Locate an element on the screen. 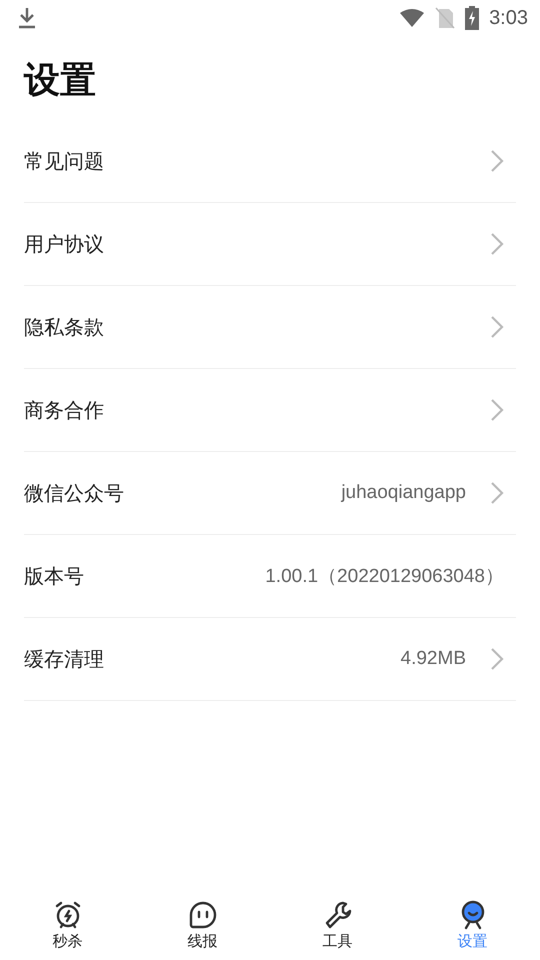 This screenshot has height=960, width=540. download-icon is located at coordinates (27, 18).